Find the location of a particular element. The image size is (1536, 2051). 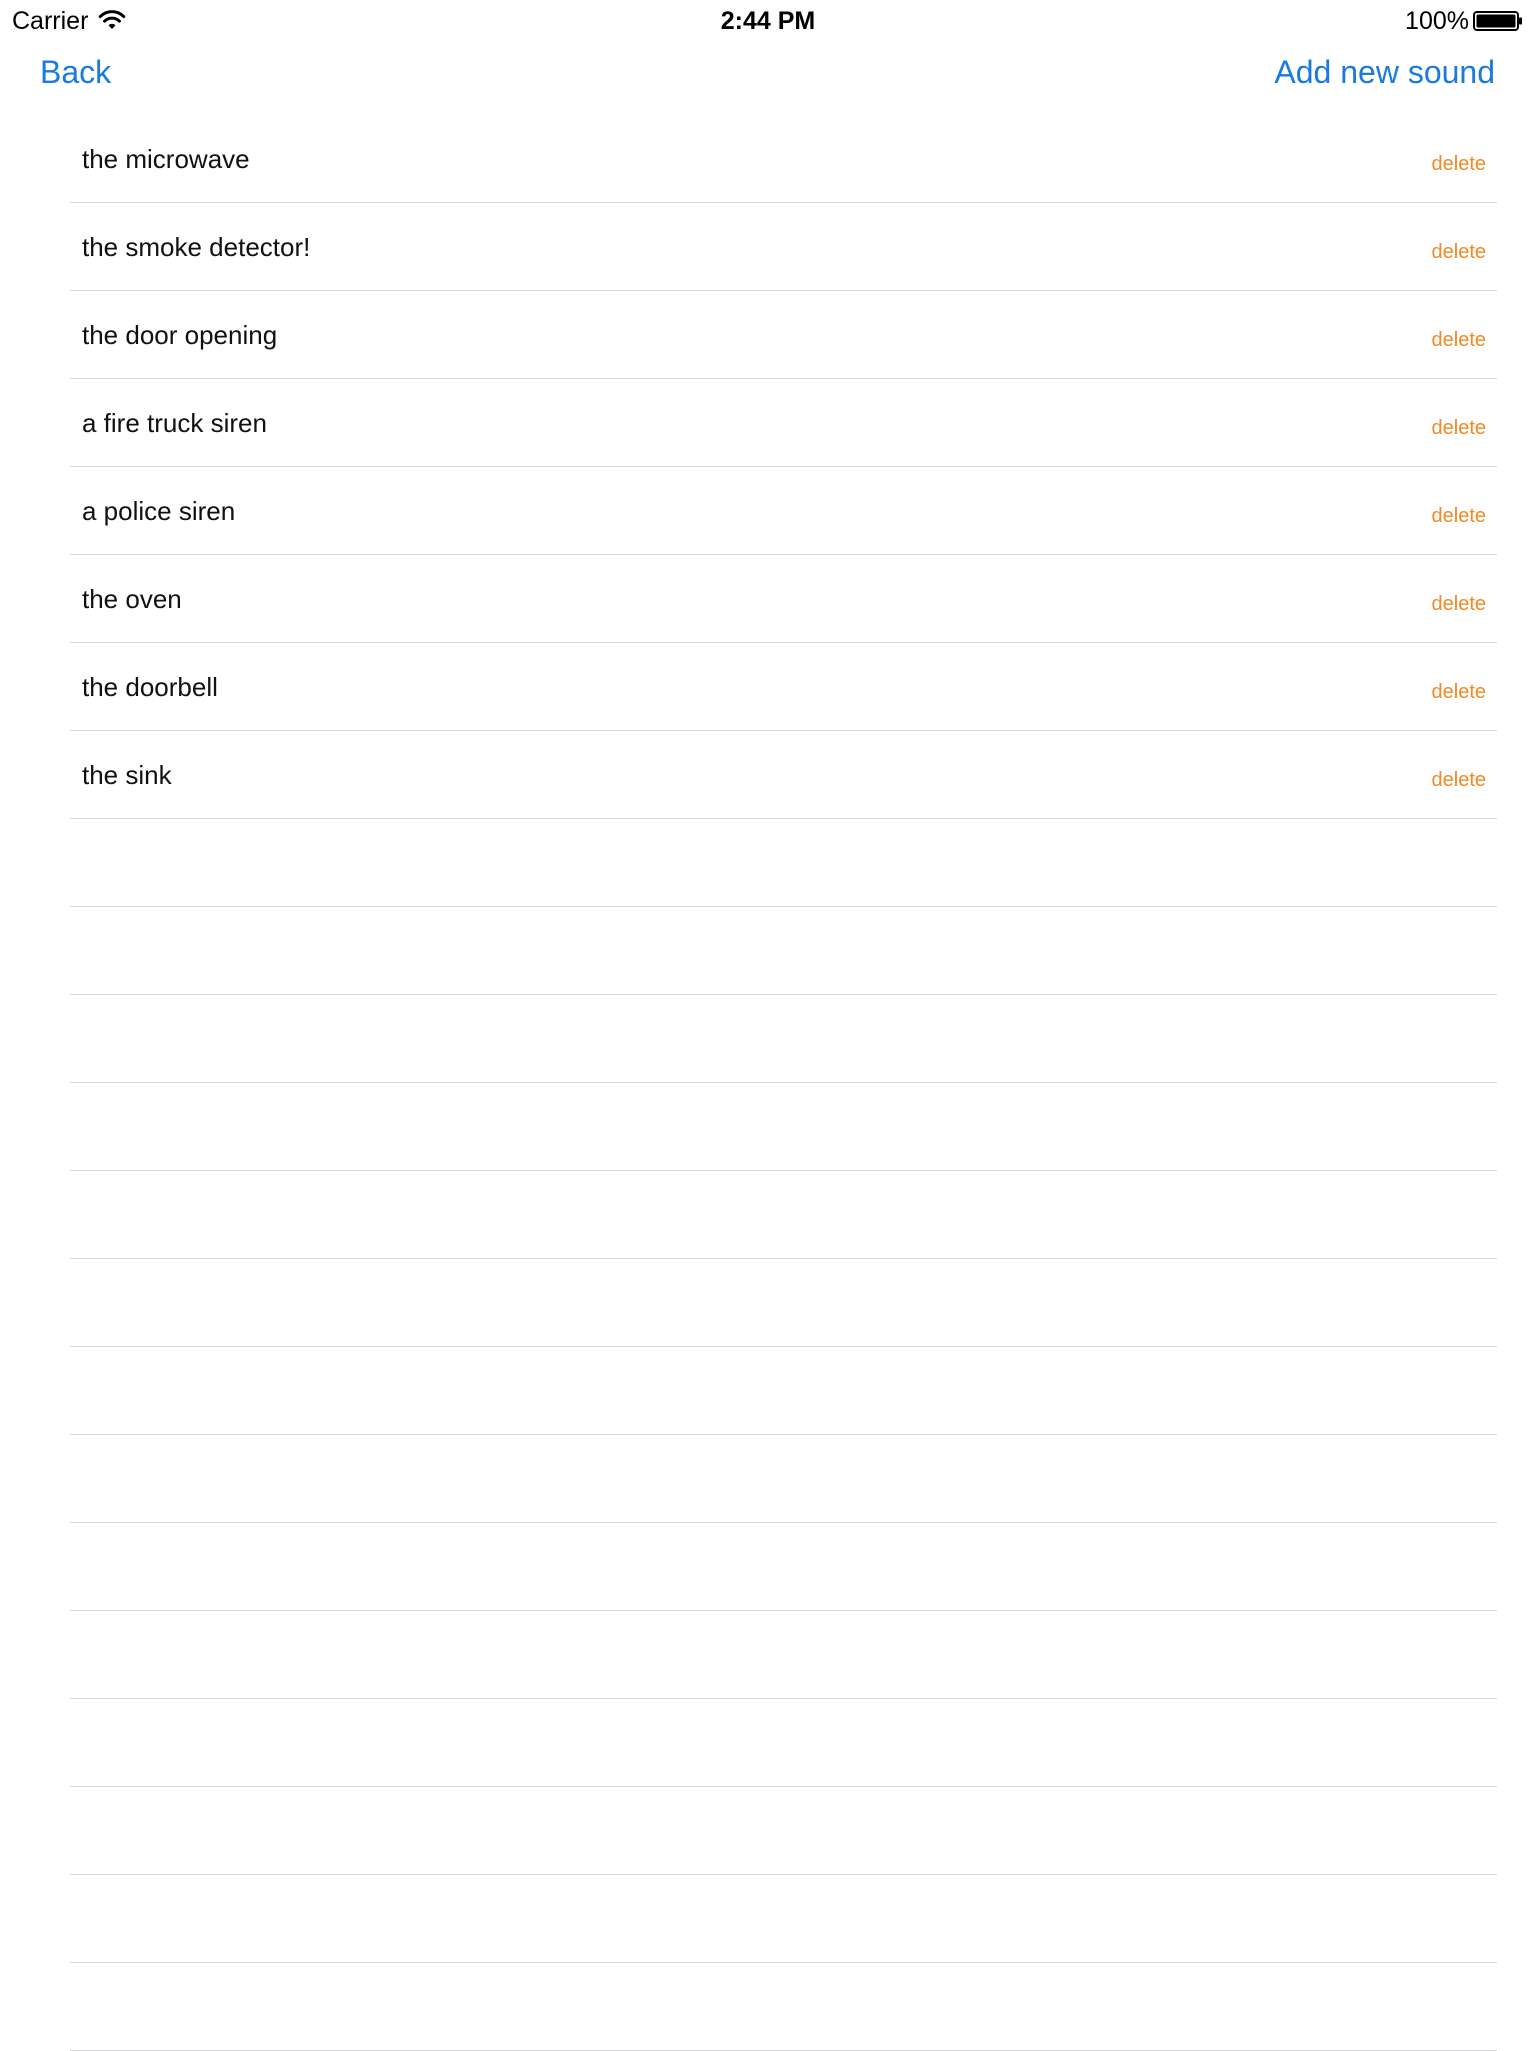

back-button: Back is located at coordinates (75, 72).